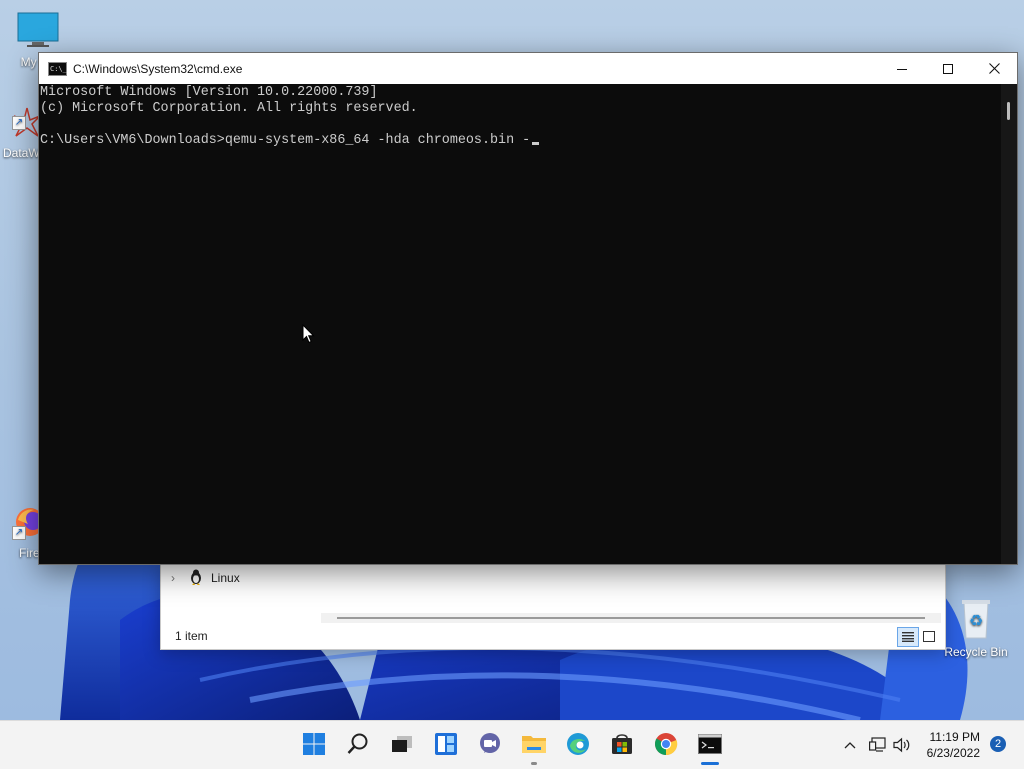  What do you see at coordinates (953, 753) in the screenshot?
I see `clock-date: 6/23/2022` at bounding box center [953, 753].